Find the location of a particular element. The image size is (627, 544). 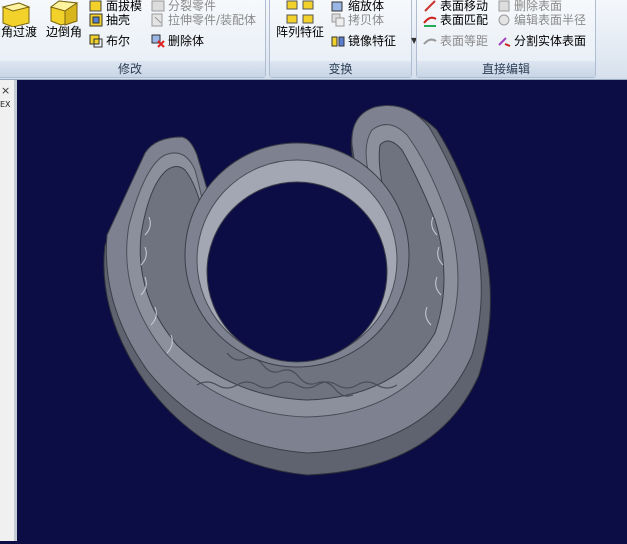

move-face-icon is located at coordinates (430, 6).